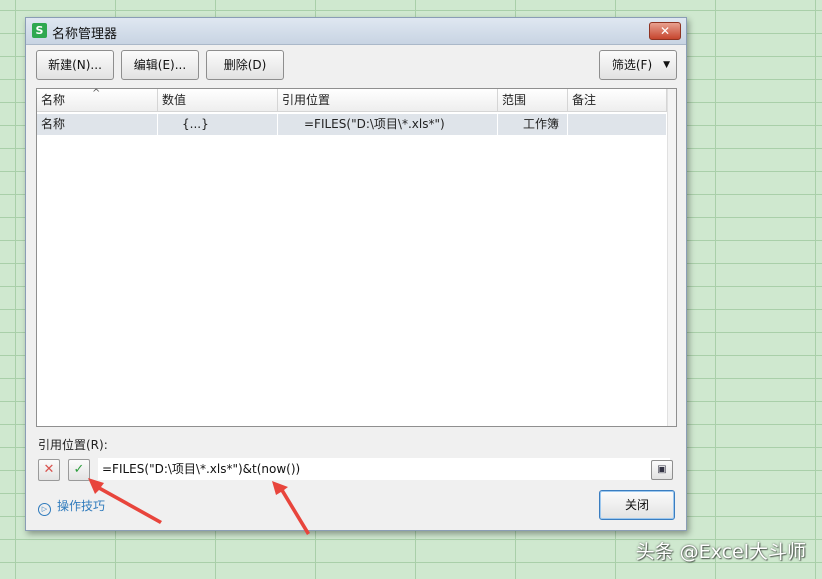 The image size is (822, 579). Describe the element at coordinates (720, 552) in the screenshot. I see `watermark: 头条 @Excel大斗师` at that location.